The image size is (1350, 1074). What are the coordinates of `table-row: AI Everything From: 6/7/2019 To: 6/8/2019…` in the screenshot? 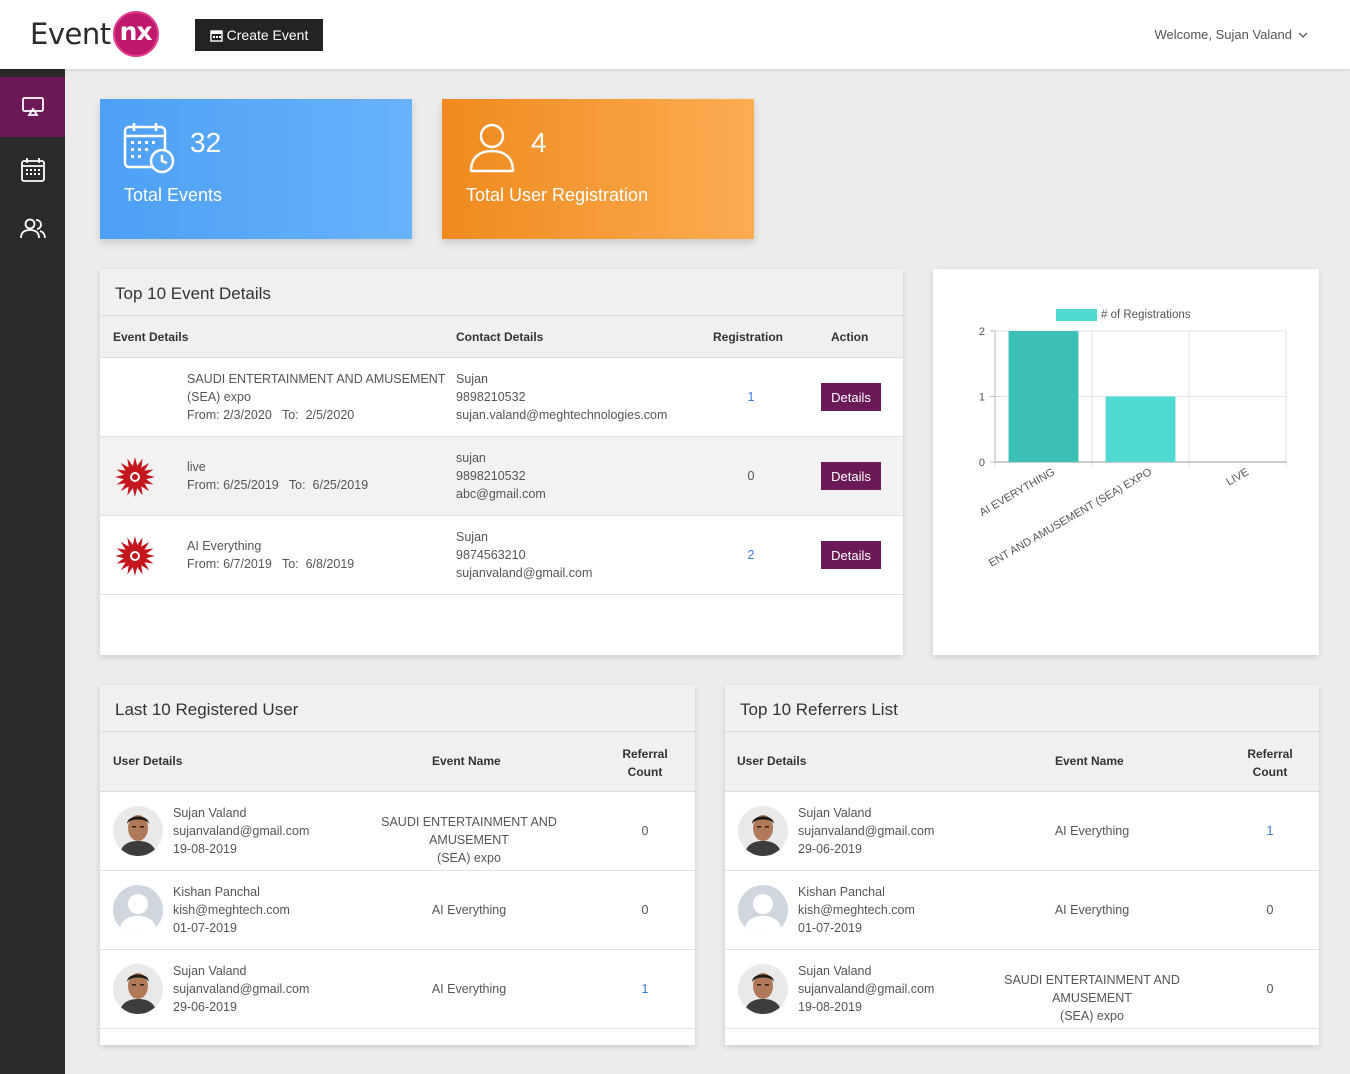 It's located at (501, 555).